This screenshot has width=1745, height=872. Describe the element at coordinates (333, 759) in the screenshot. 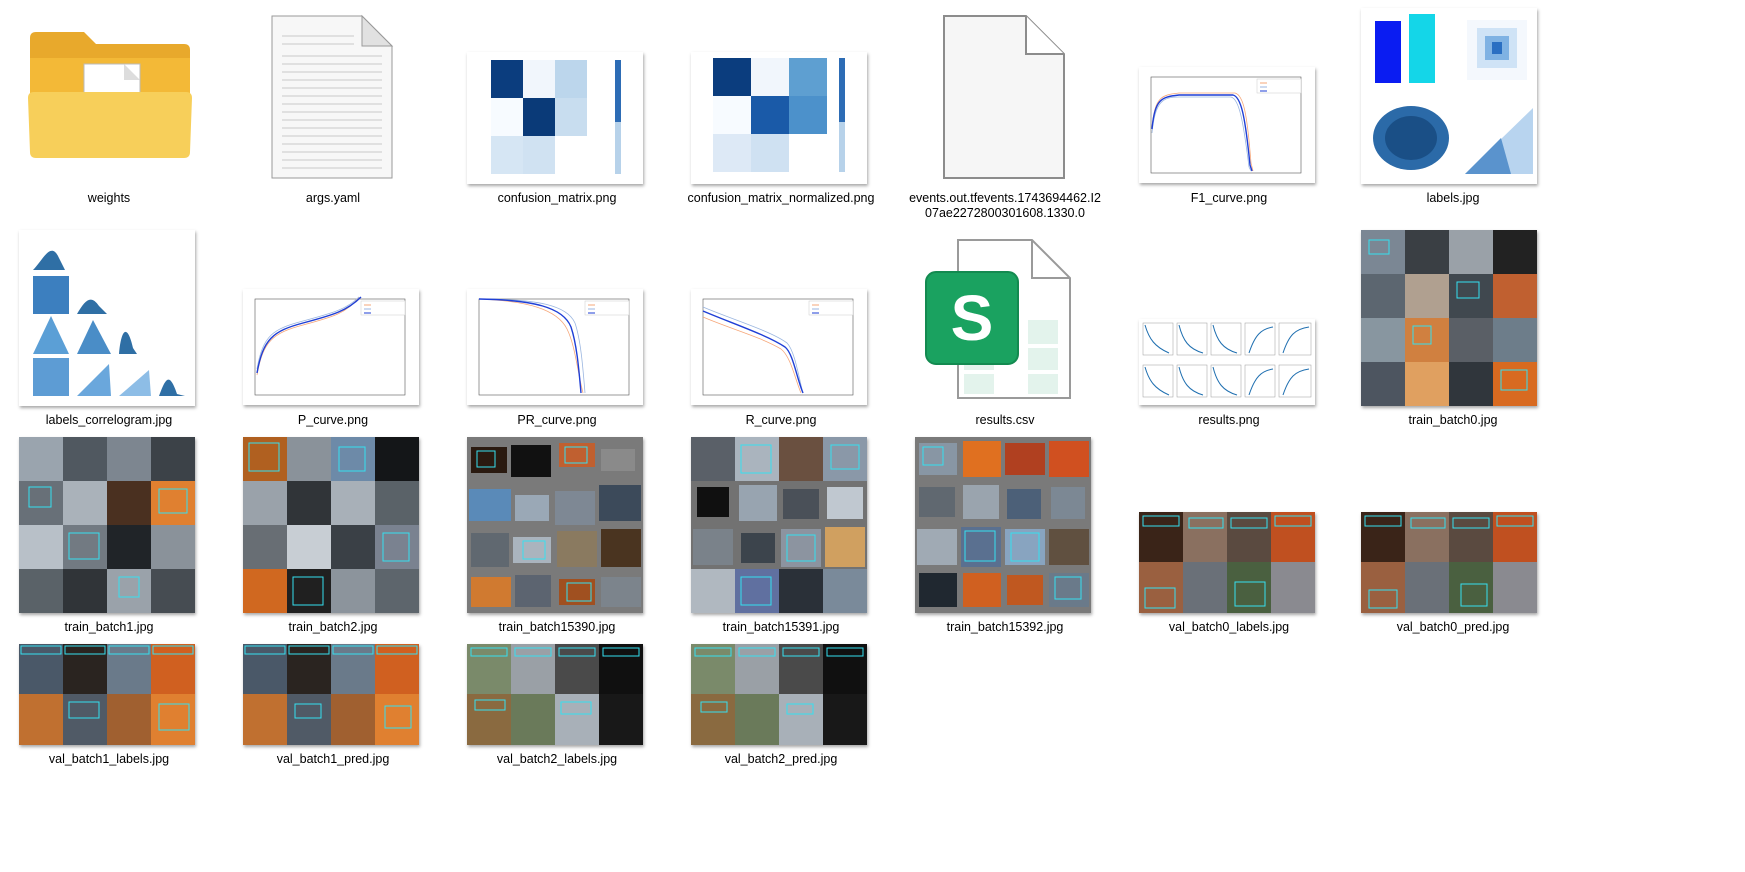

I see `file-name: val_batch1_pred.jpg` at that location.